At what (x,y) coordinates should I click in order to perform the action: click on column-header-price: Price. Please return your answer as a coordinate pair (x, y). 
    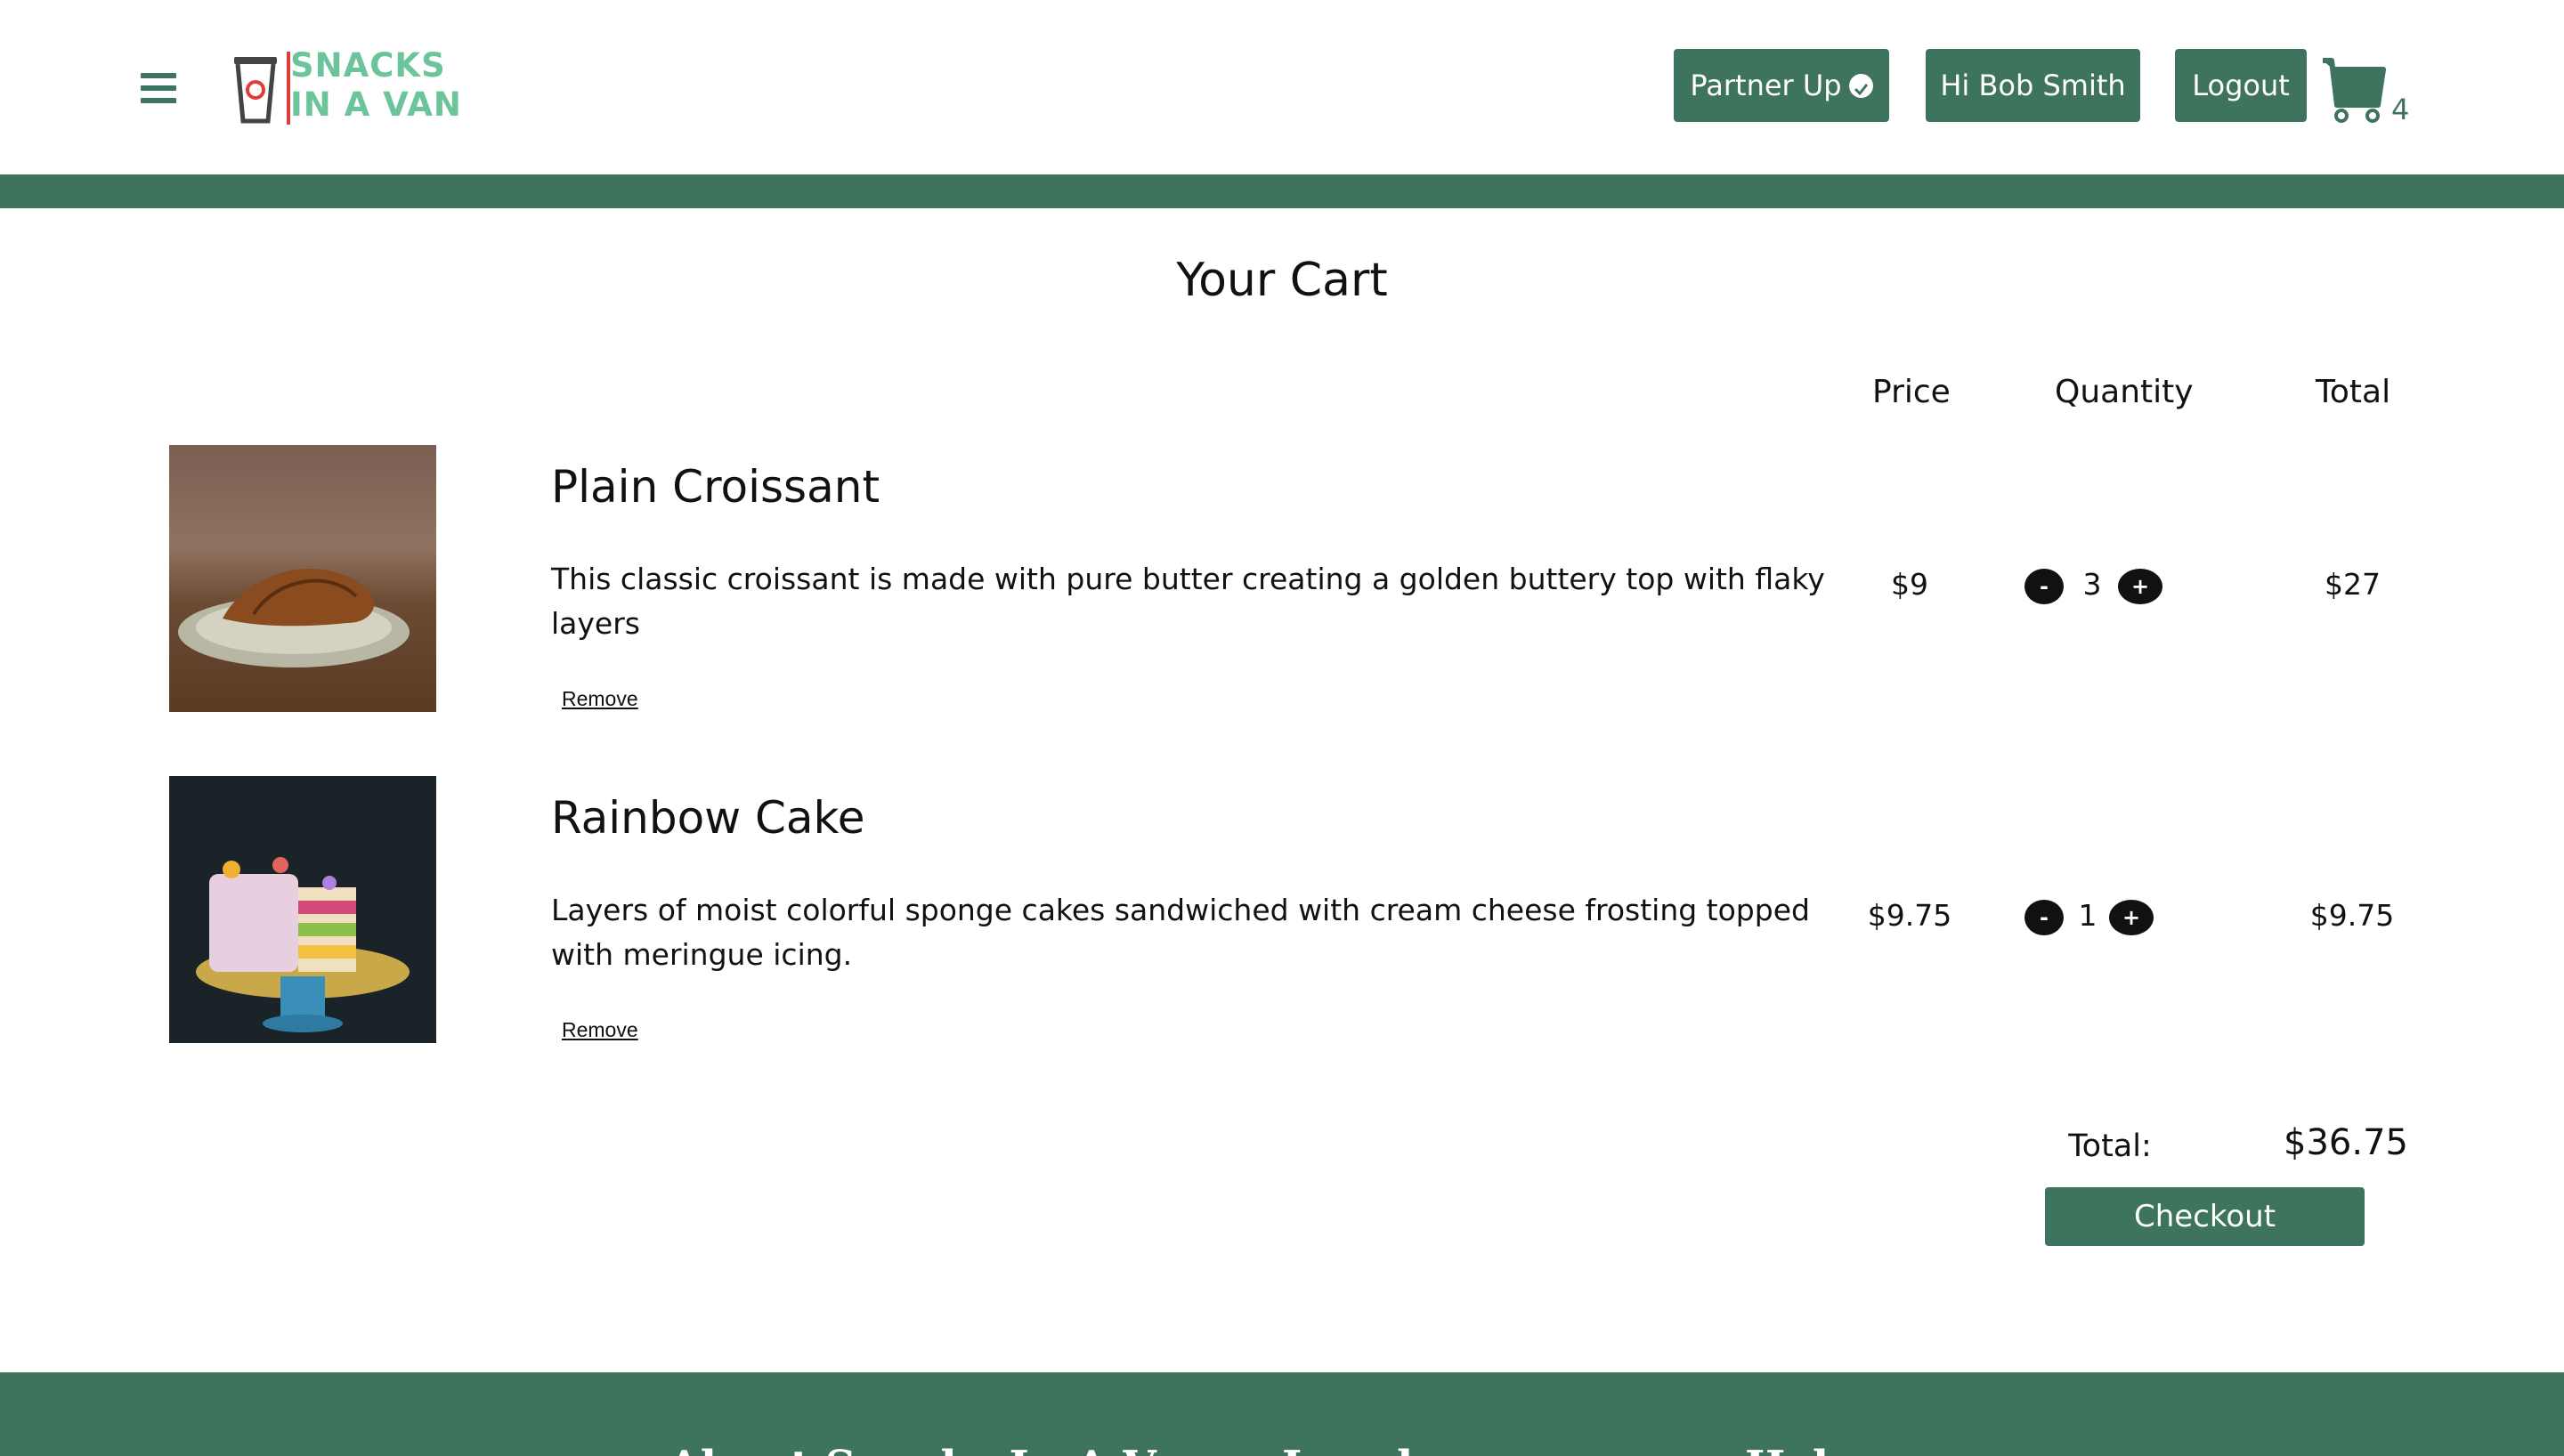
    Looking at the image, I should click on (1911, 392).